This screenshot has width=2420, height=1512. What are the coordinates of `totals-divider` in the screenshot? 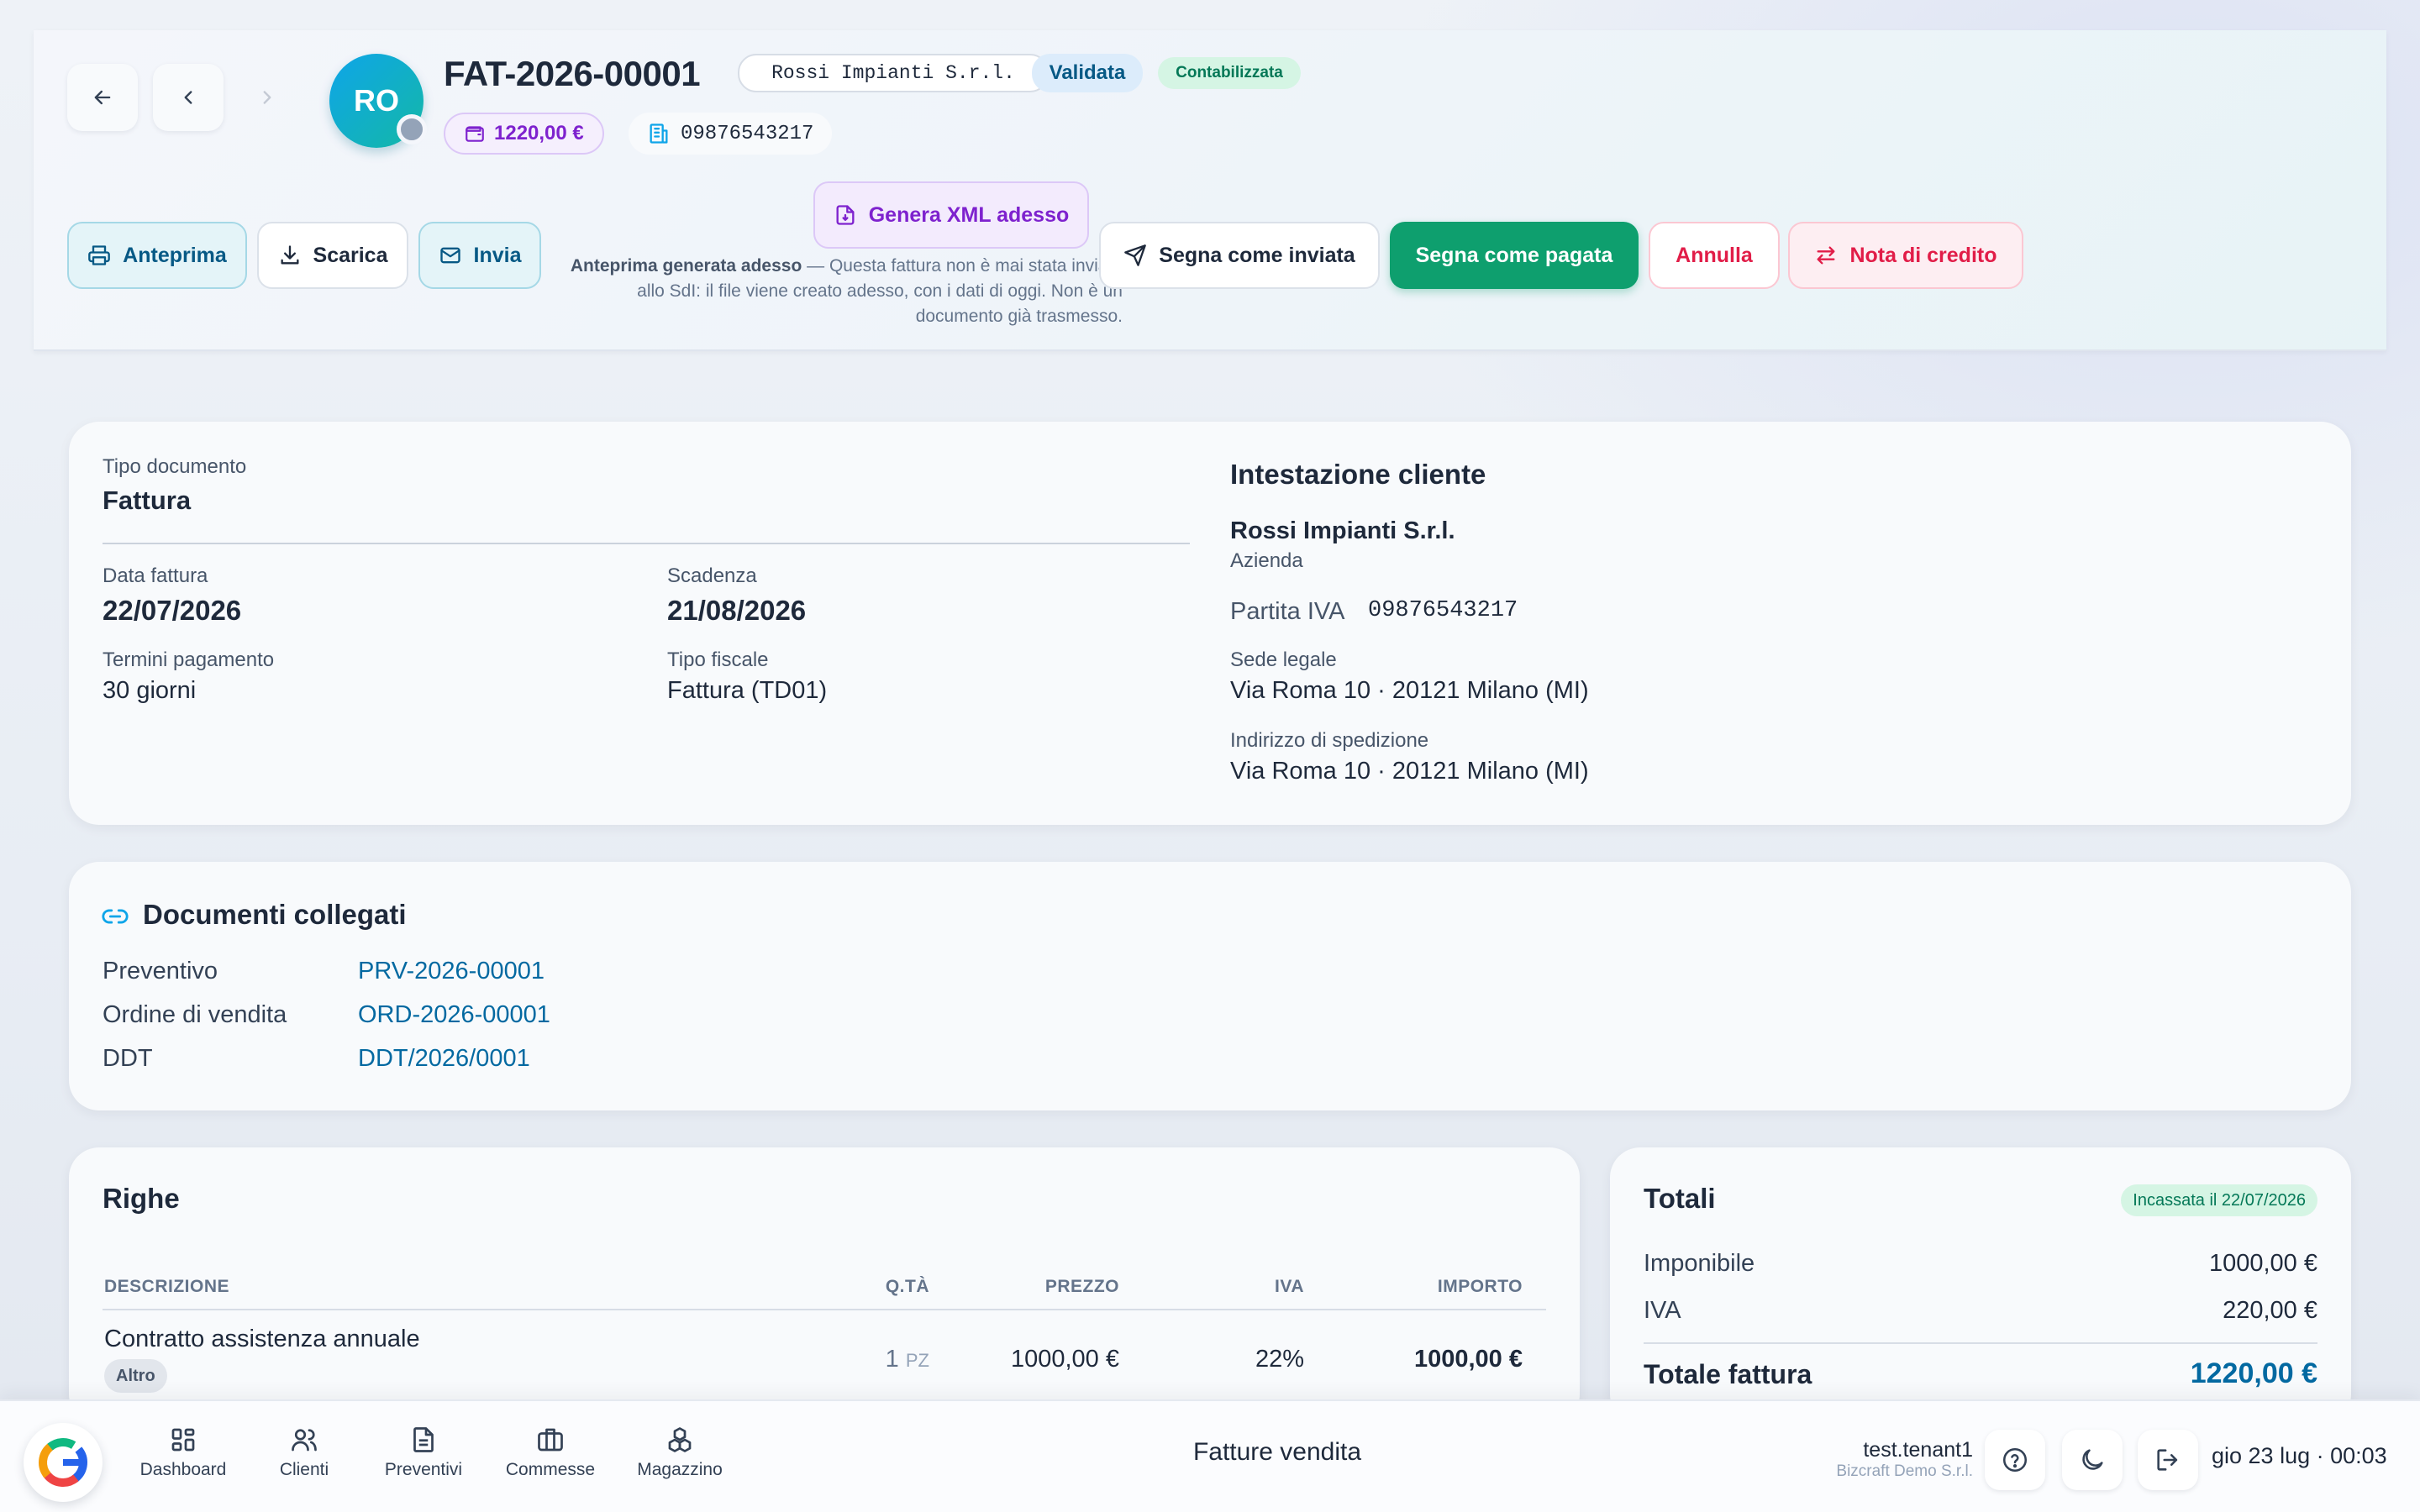 It's located at (1981, 1343).